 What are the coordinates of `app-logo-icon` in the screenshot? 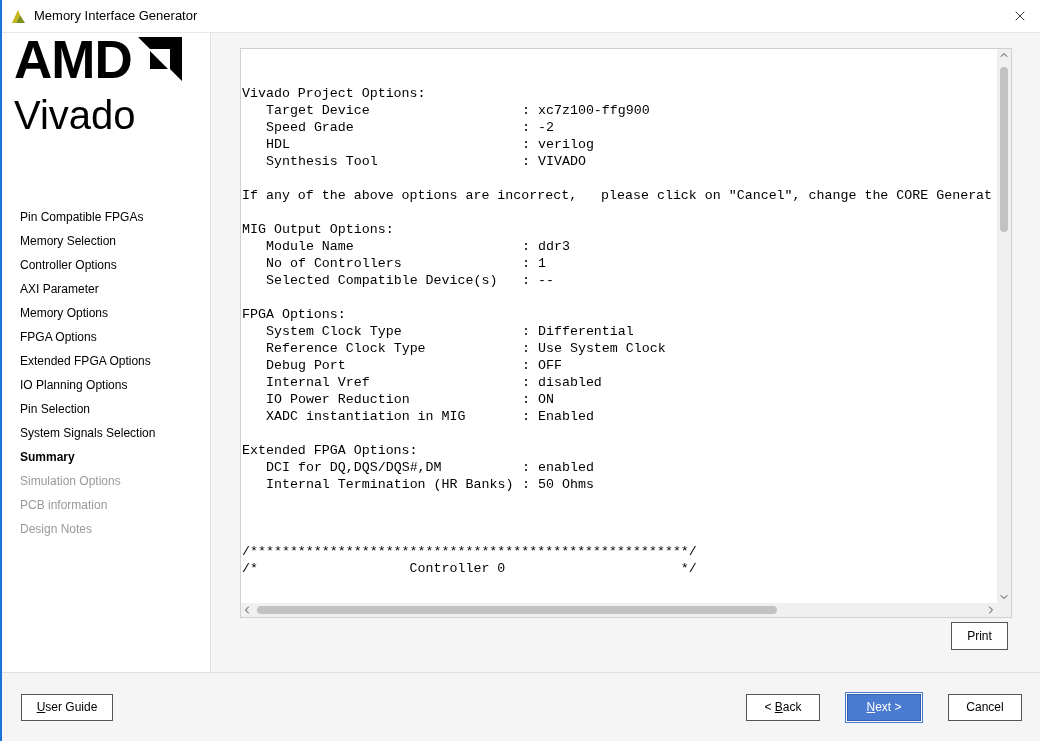 It's located at (18, 16).